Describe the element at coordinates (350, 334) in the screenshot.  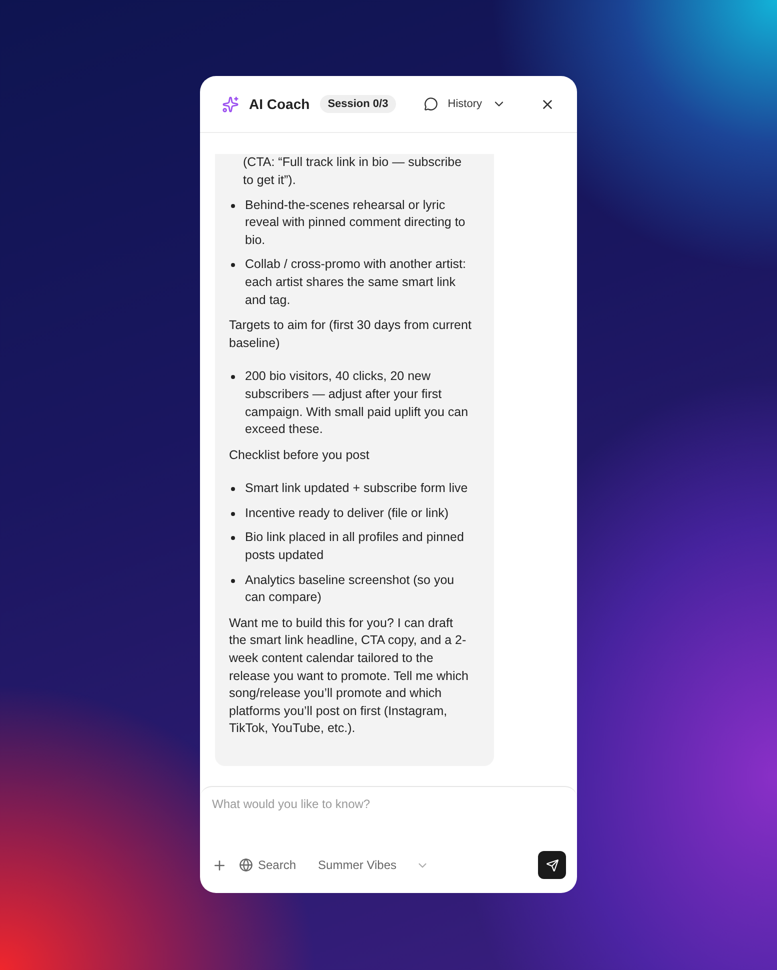
I see `message-paragraph: Targets to aim for (first 30 days from current baseline)` at that location.